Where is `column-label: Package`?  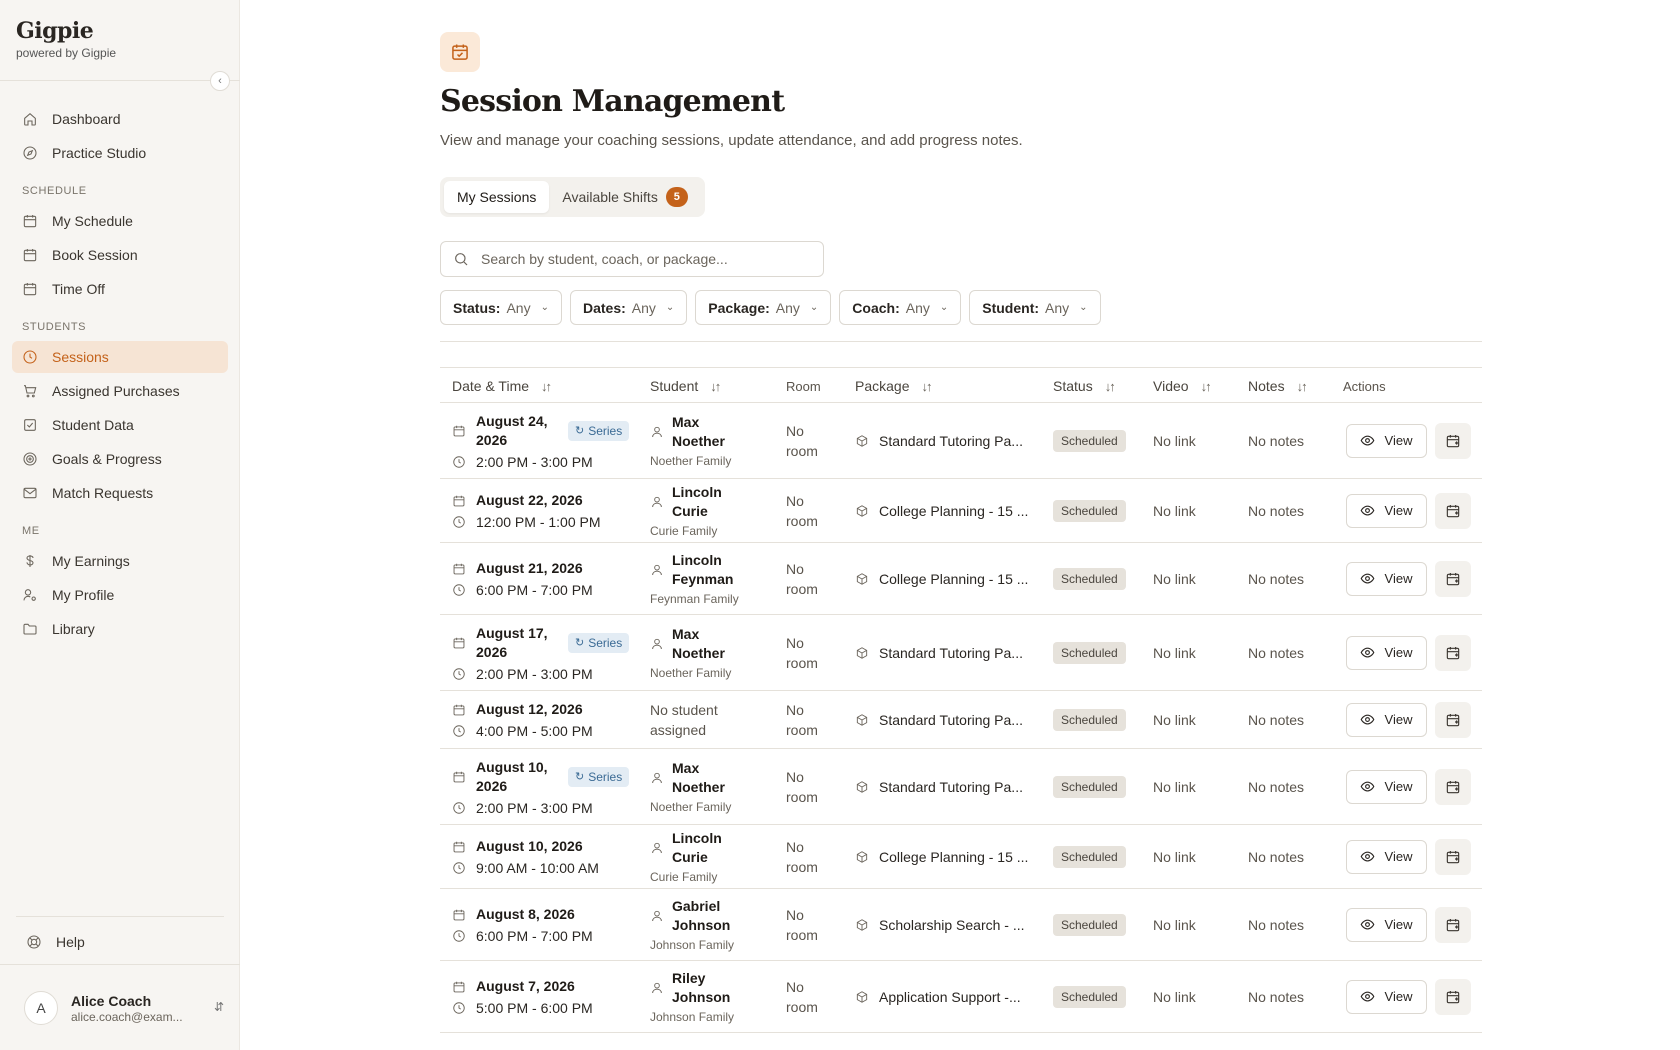 column-label: Package is located at coordinates (882, 386).